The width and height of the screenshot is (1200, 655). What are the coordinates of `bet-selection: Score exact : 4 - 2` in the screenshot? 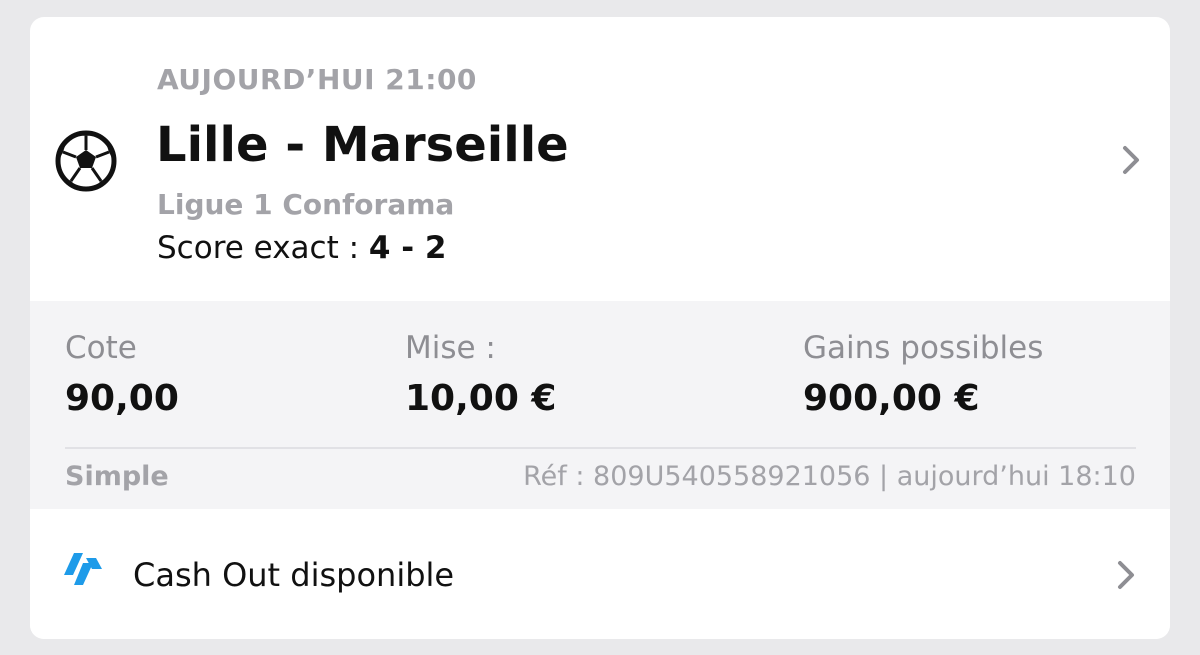 It's located at (302, 248).